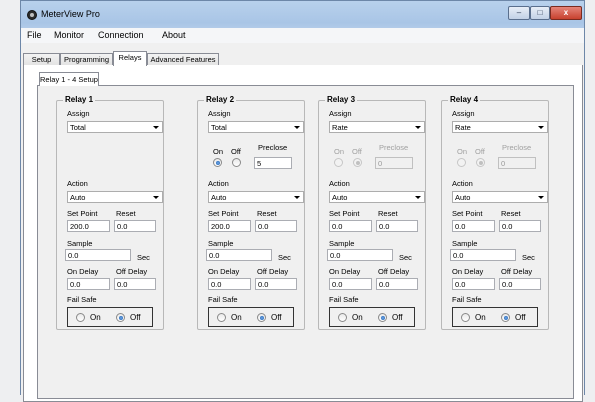  What do you see at coordinates (273, 163) in the screenshot?
I see `preclose-input: 5` at bounding box center [273, 163].